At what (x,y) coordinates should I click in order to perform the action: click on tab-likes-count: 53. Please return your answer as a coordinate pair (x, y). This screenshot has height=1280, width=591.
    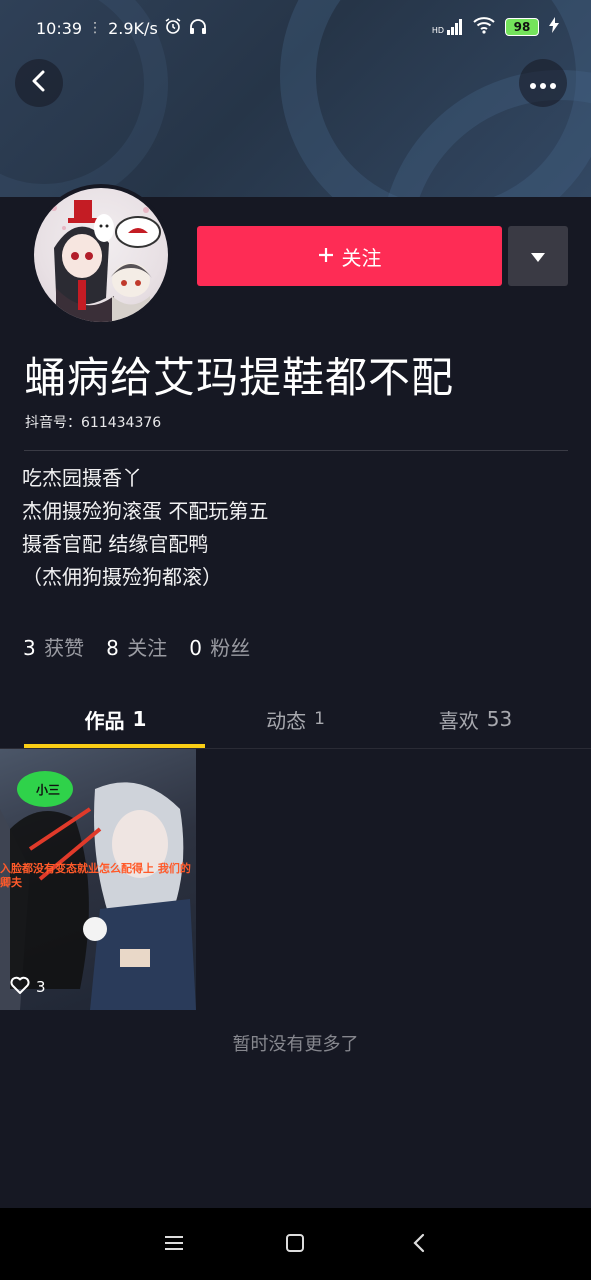
    Looking at the image, I should click on (499, 719).